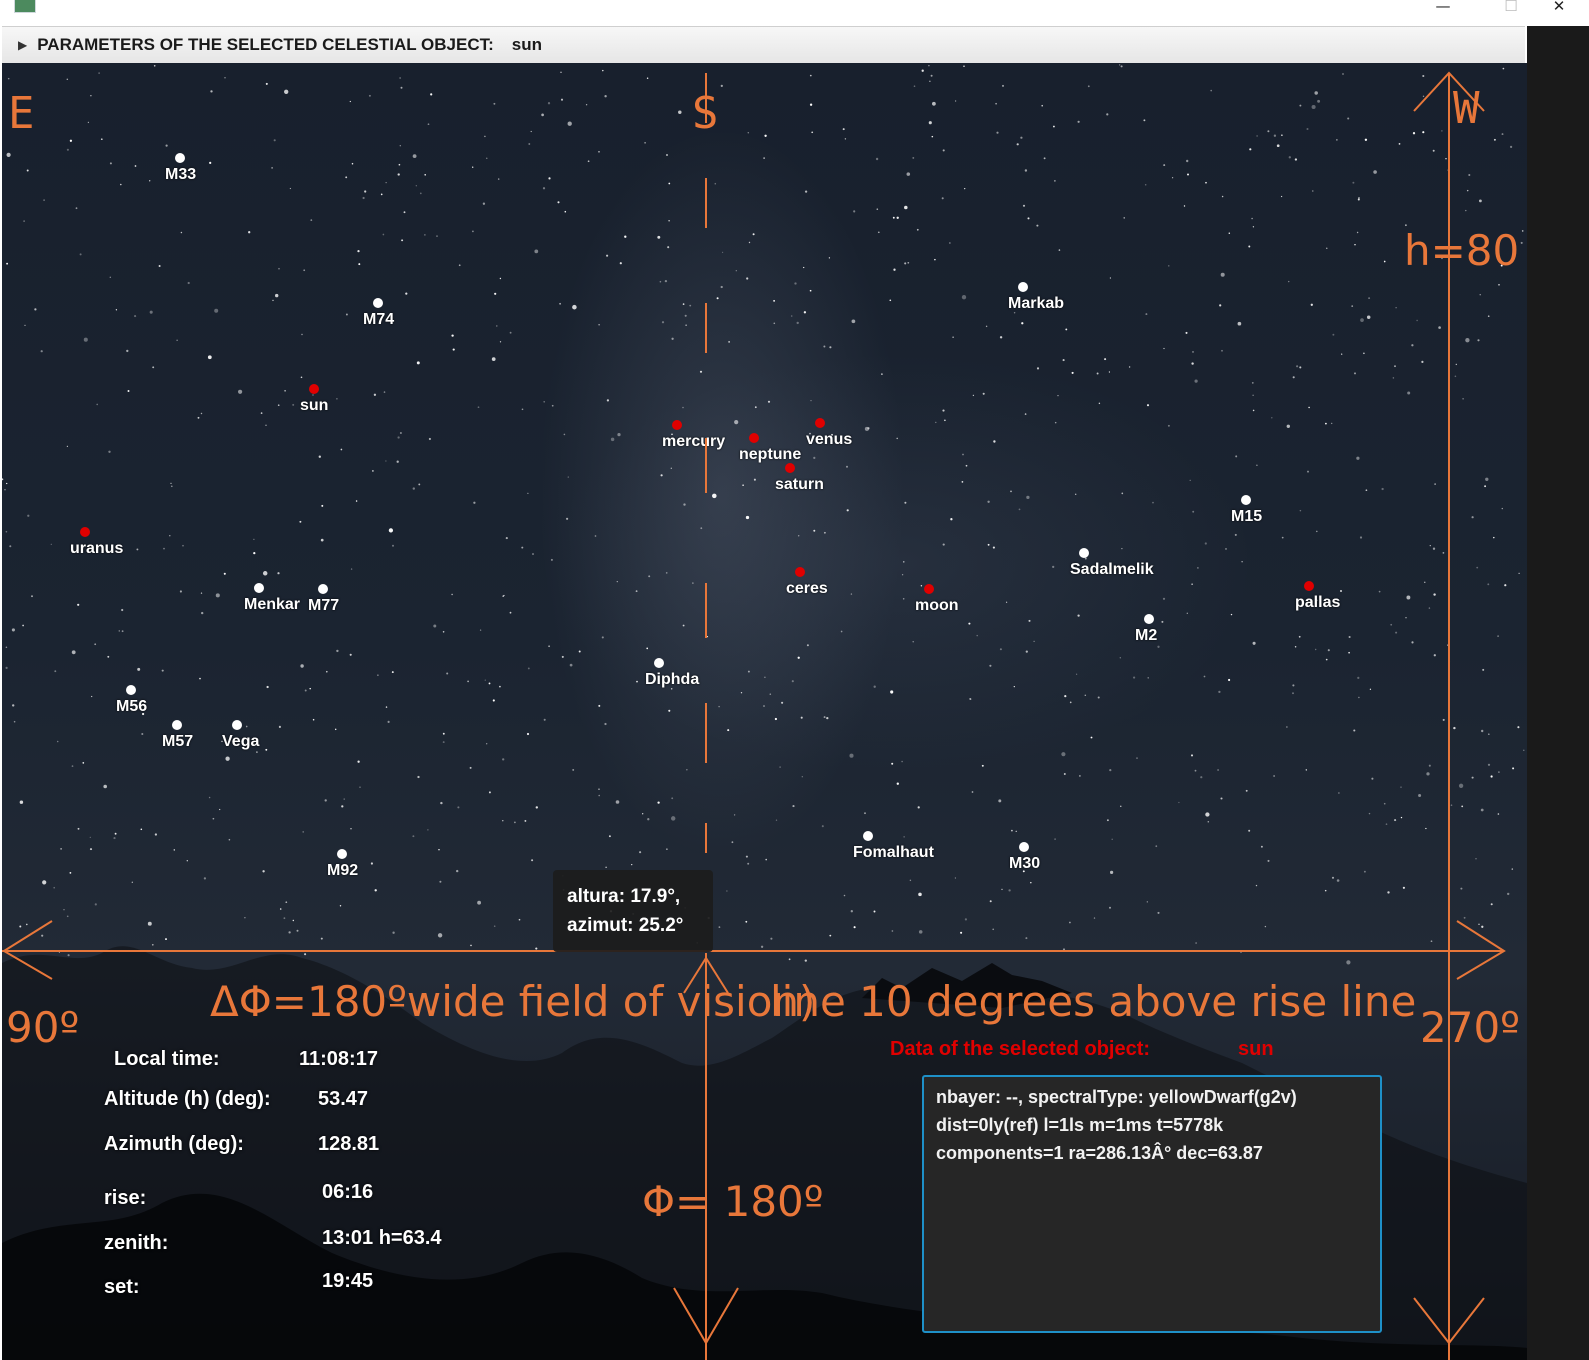  I want to click on altitude-label: Altitude (h) (deg):, so click(187, 1099).